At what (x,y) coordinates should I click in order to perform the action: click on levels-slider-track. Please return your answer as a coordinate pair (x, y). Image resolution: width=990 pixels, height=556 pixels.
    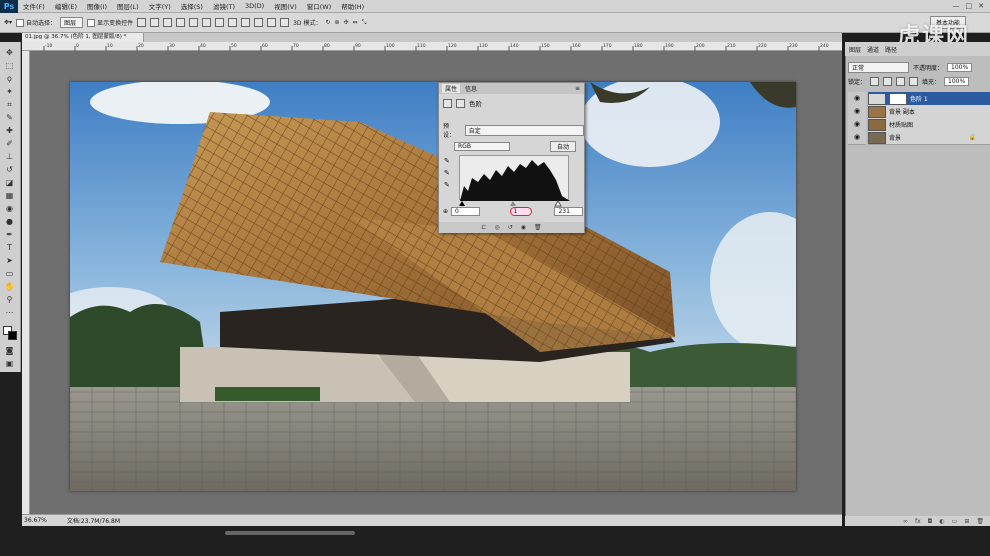
    Looking at the image, I should click on (514, 203).